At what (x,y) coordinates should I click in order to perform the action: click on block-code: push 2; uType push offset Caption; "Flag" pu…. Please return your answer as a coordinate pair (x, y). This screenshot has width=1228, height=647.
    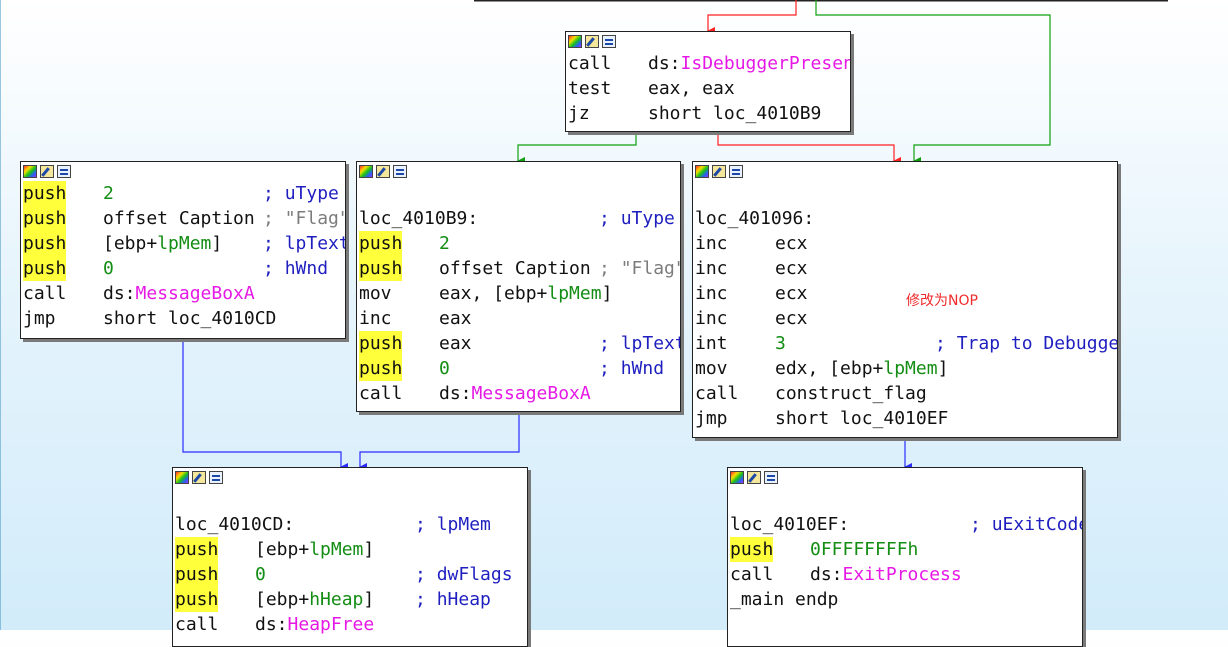
    Looking at the image, I should click on (183, 256).